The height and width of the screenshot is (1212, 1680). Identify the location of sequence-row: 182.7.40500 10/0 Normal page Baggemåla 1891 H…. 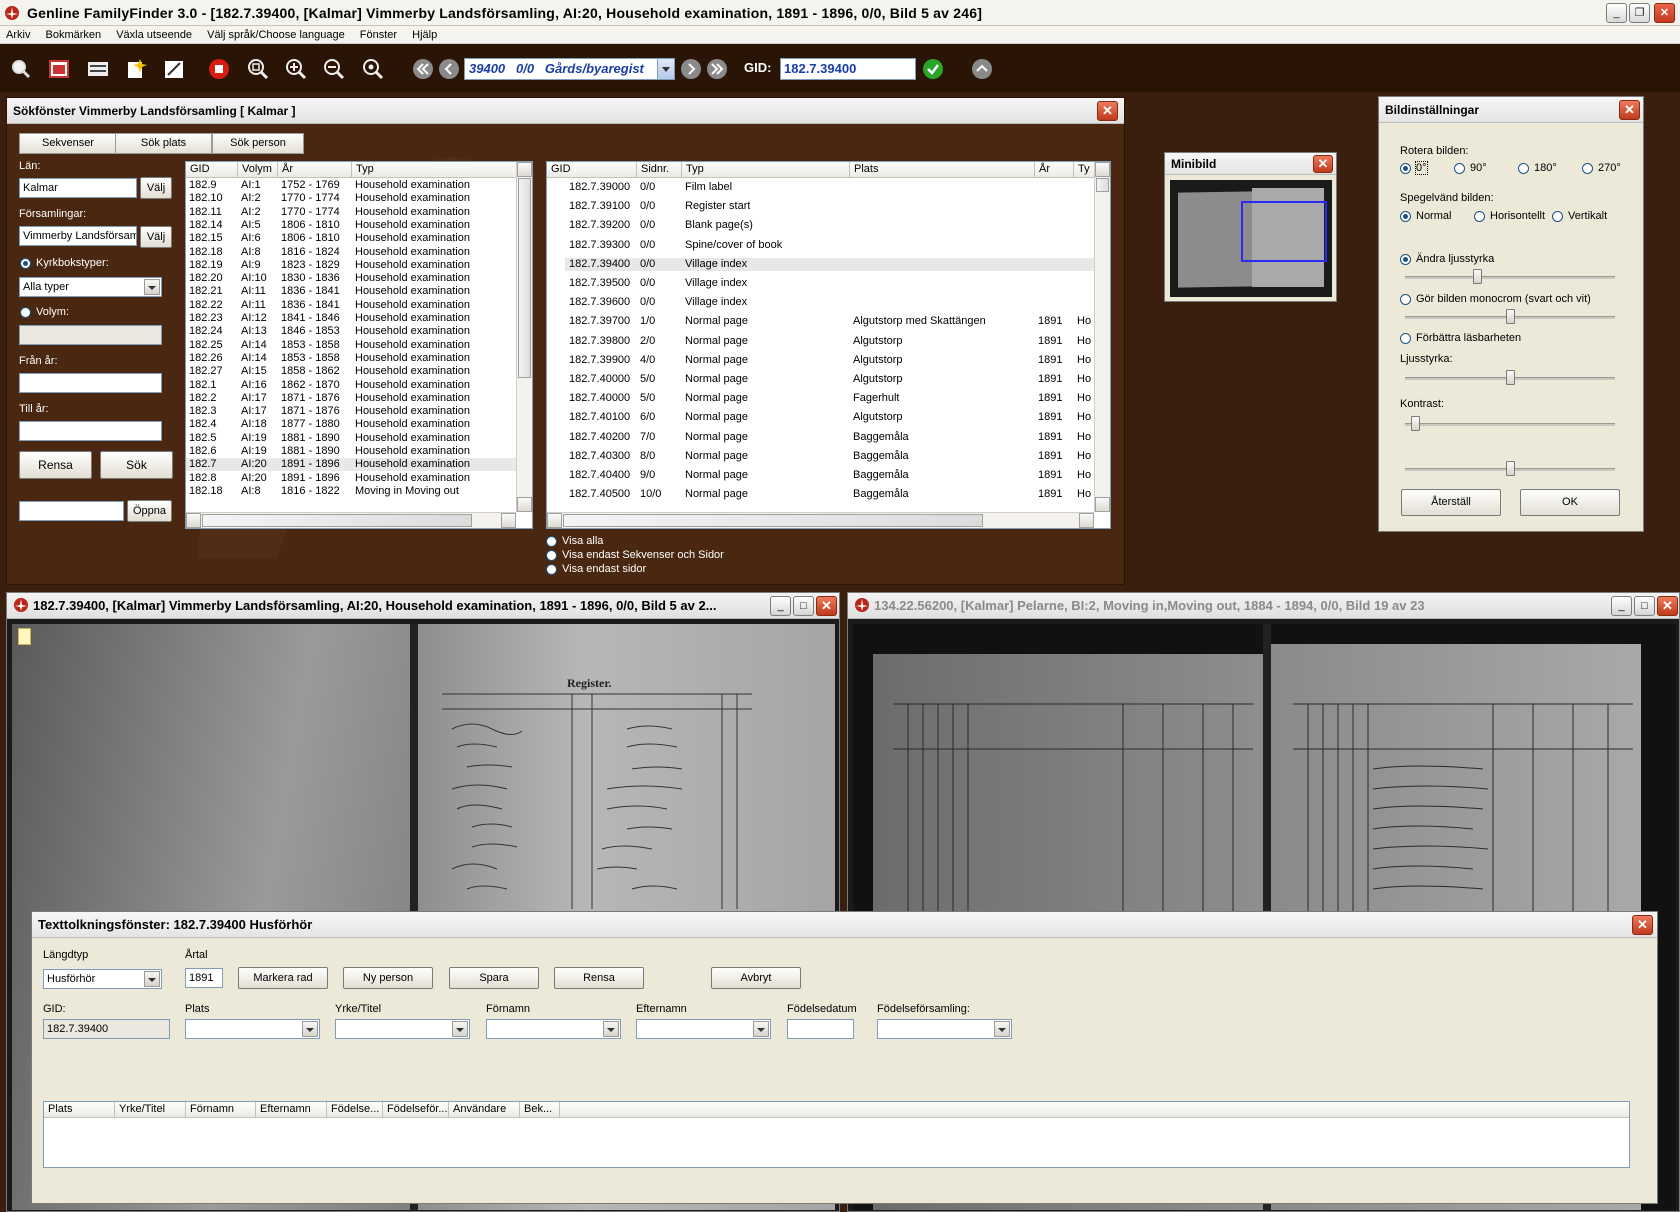
(829, 494).